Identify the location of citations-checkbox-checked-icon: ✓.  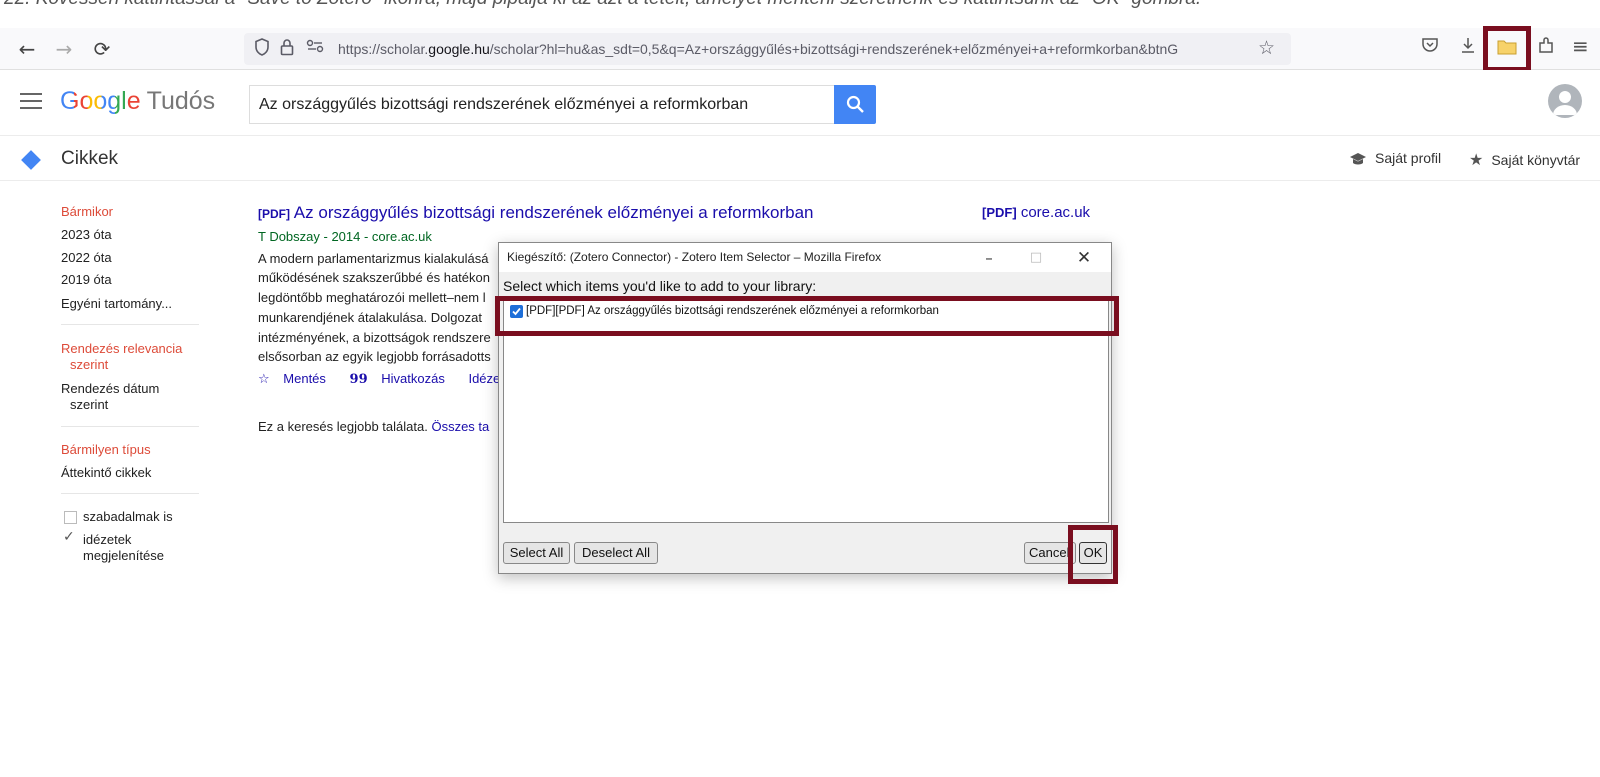
(69, 537).